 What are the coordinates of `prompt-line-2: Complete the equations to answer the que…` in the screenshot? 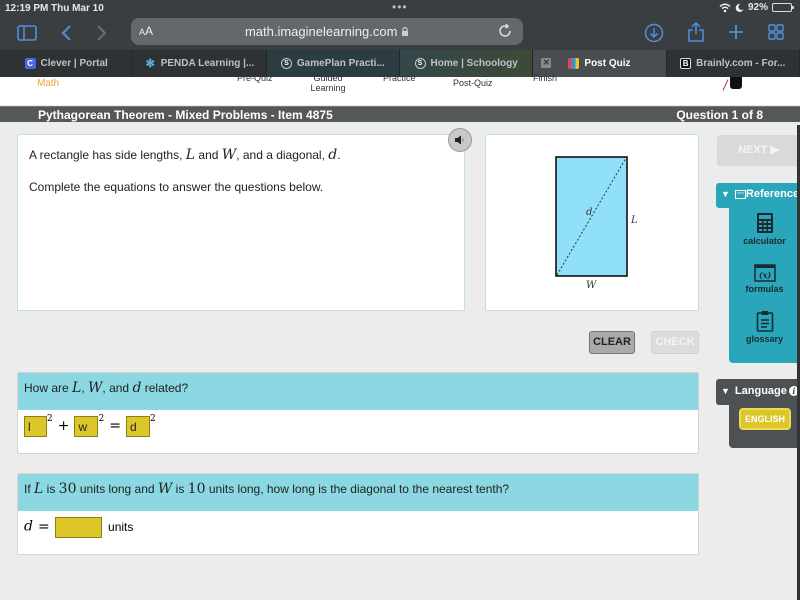 It's located at (176, 187).